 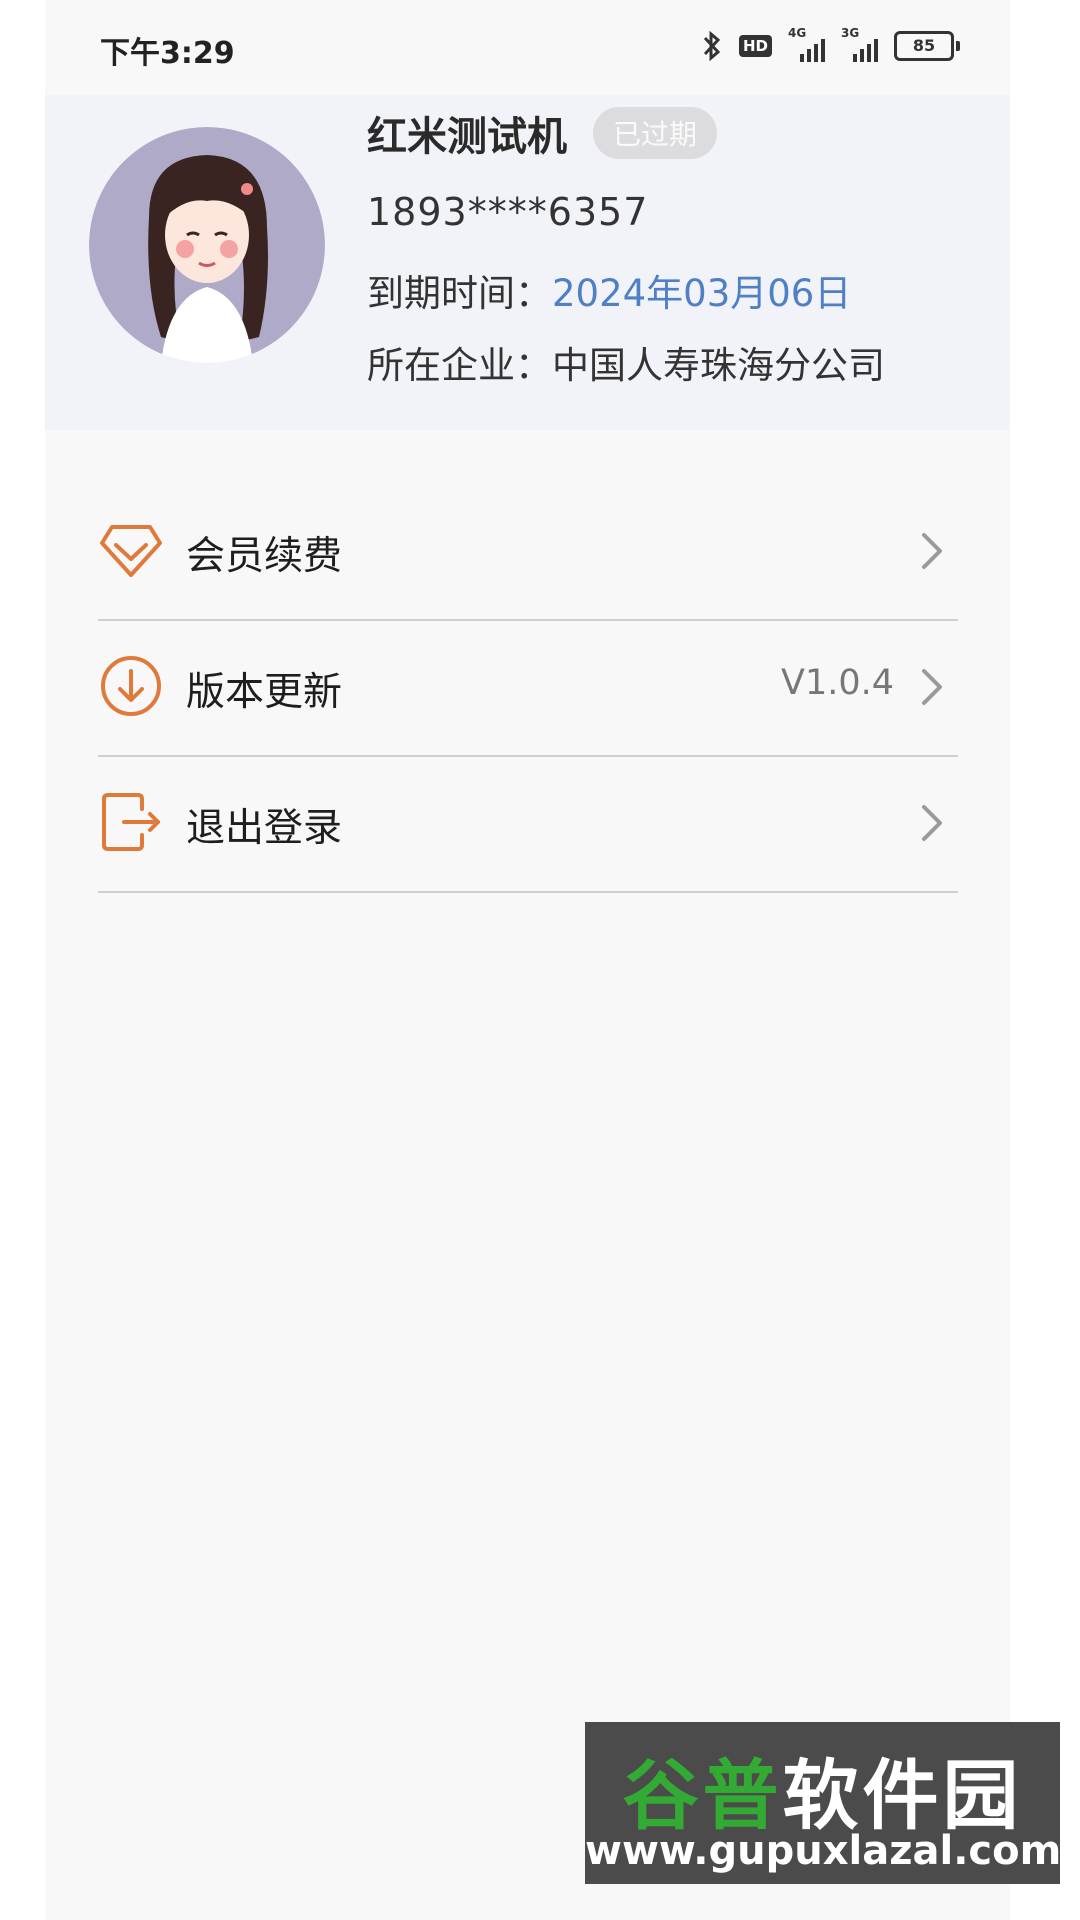 I want to click on bluetooth-icon, so click(x=712, y=46).